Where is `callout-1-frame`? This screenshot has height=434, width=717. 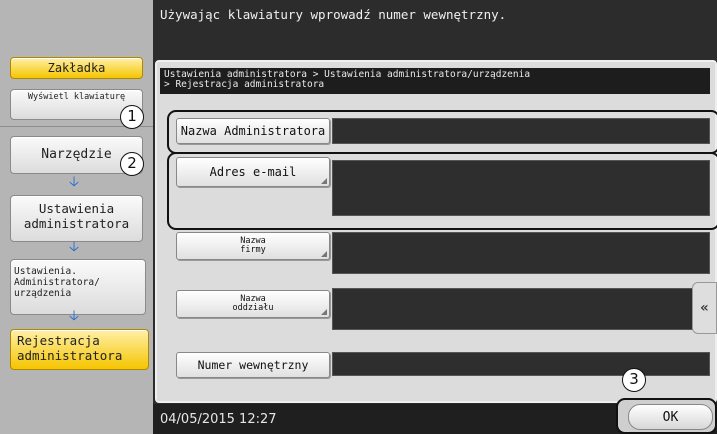
callout-1-frame is located at coordinates (442, 132).